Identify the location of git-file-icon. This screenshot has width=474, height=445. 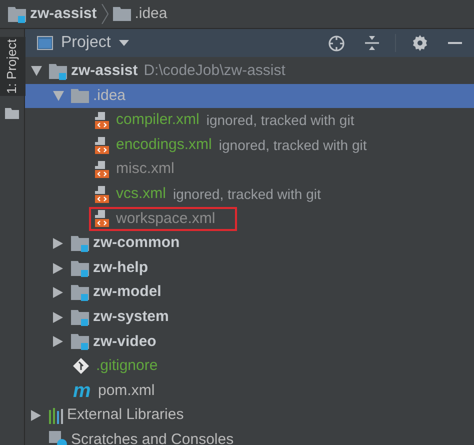
(81, 366).